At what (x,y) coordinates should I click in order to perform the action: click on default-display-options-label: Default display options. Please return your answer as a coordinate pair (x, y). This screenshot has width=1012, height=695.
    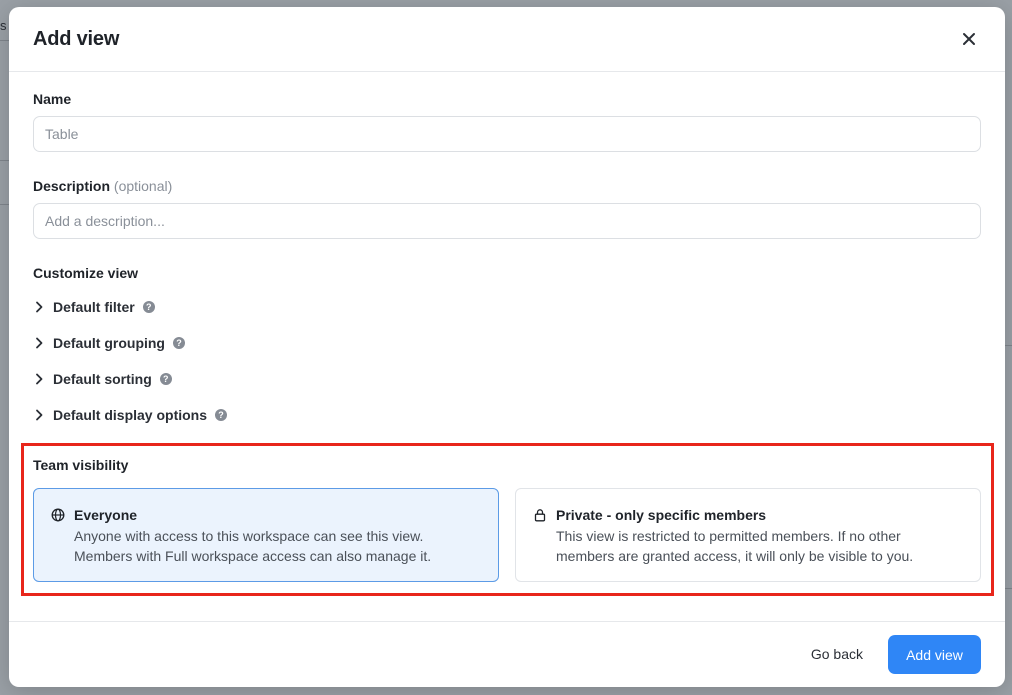
    Looking at the image, I should click on (130, 415).